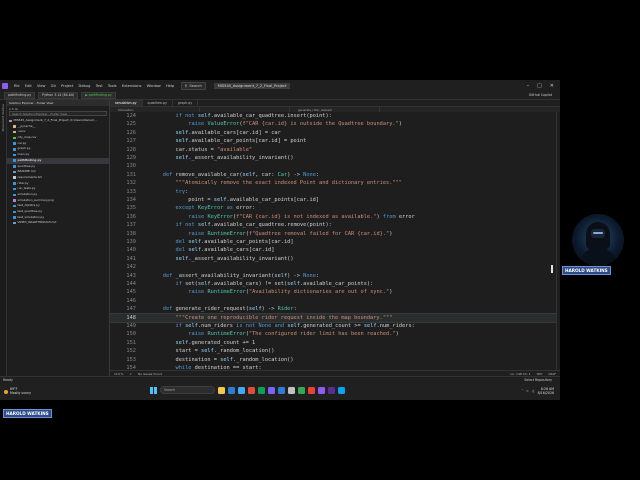 The image size is (640, 480). I want to click on code-line: 128 car.status = "available", so click(334, 150).